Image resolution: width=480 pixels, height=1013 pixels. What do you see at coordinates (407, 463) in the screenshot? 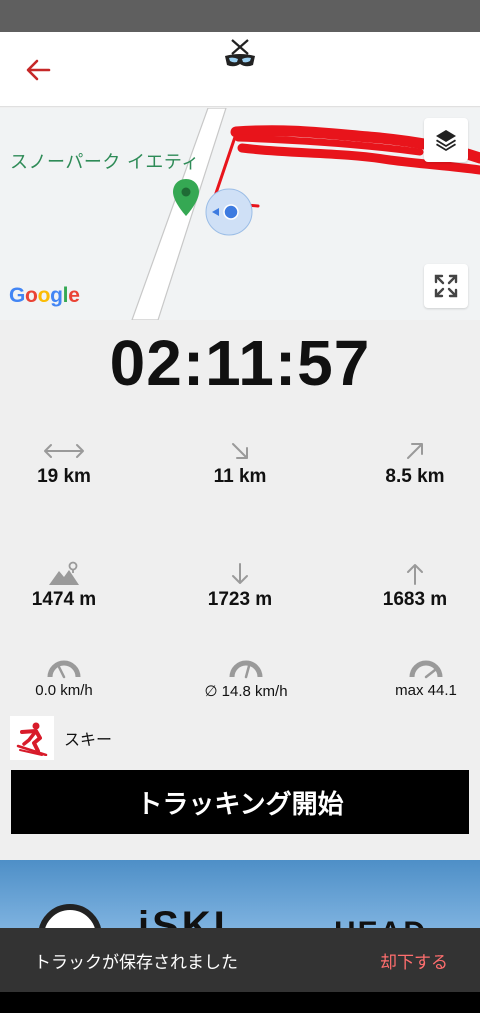
I see `stat-uphill-distance: 8.5 km` at bounding box center [407, 463].